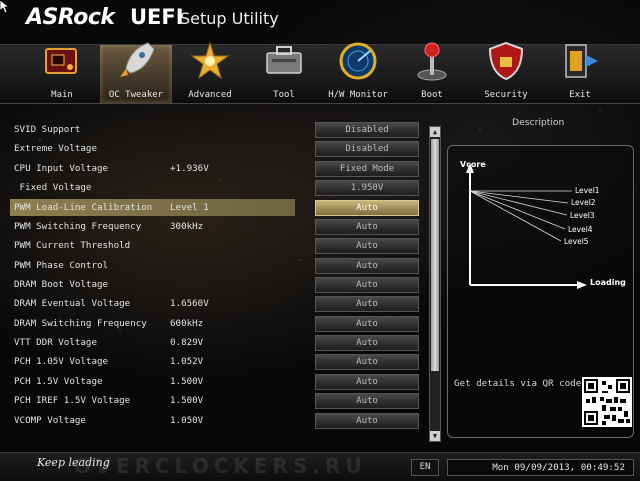 The image size is (640, 481). What do you see at coordinates (367, 188) in the screenshot?
I see `option-fixed-voltage: 1.950V` at bounding box center [367, 188].